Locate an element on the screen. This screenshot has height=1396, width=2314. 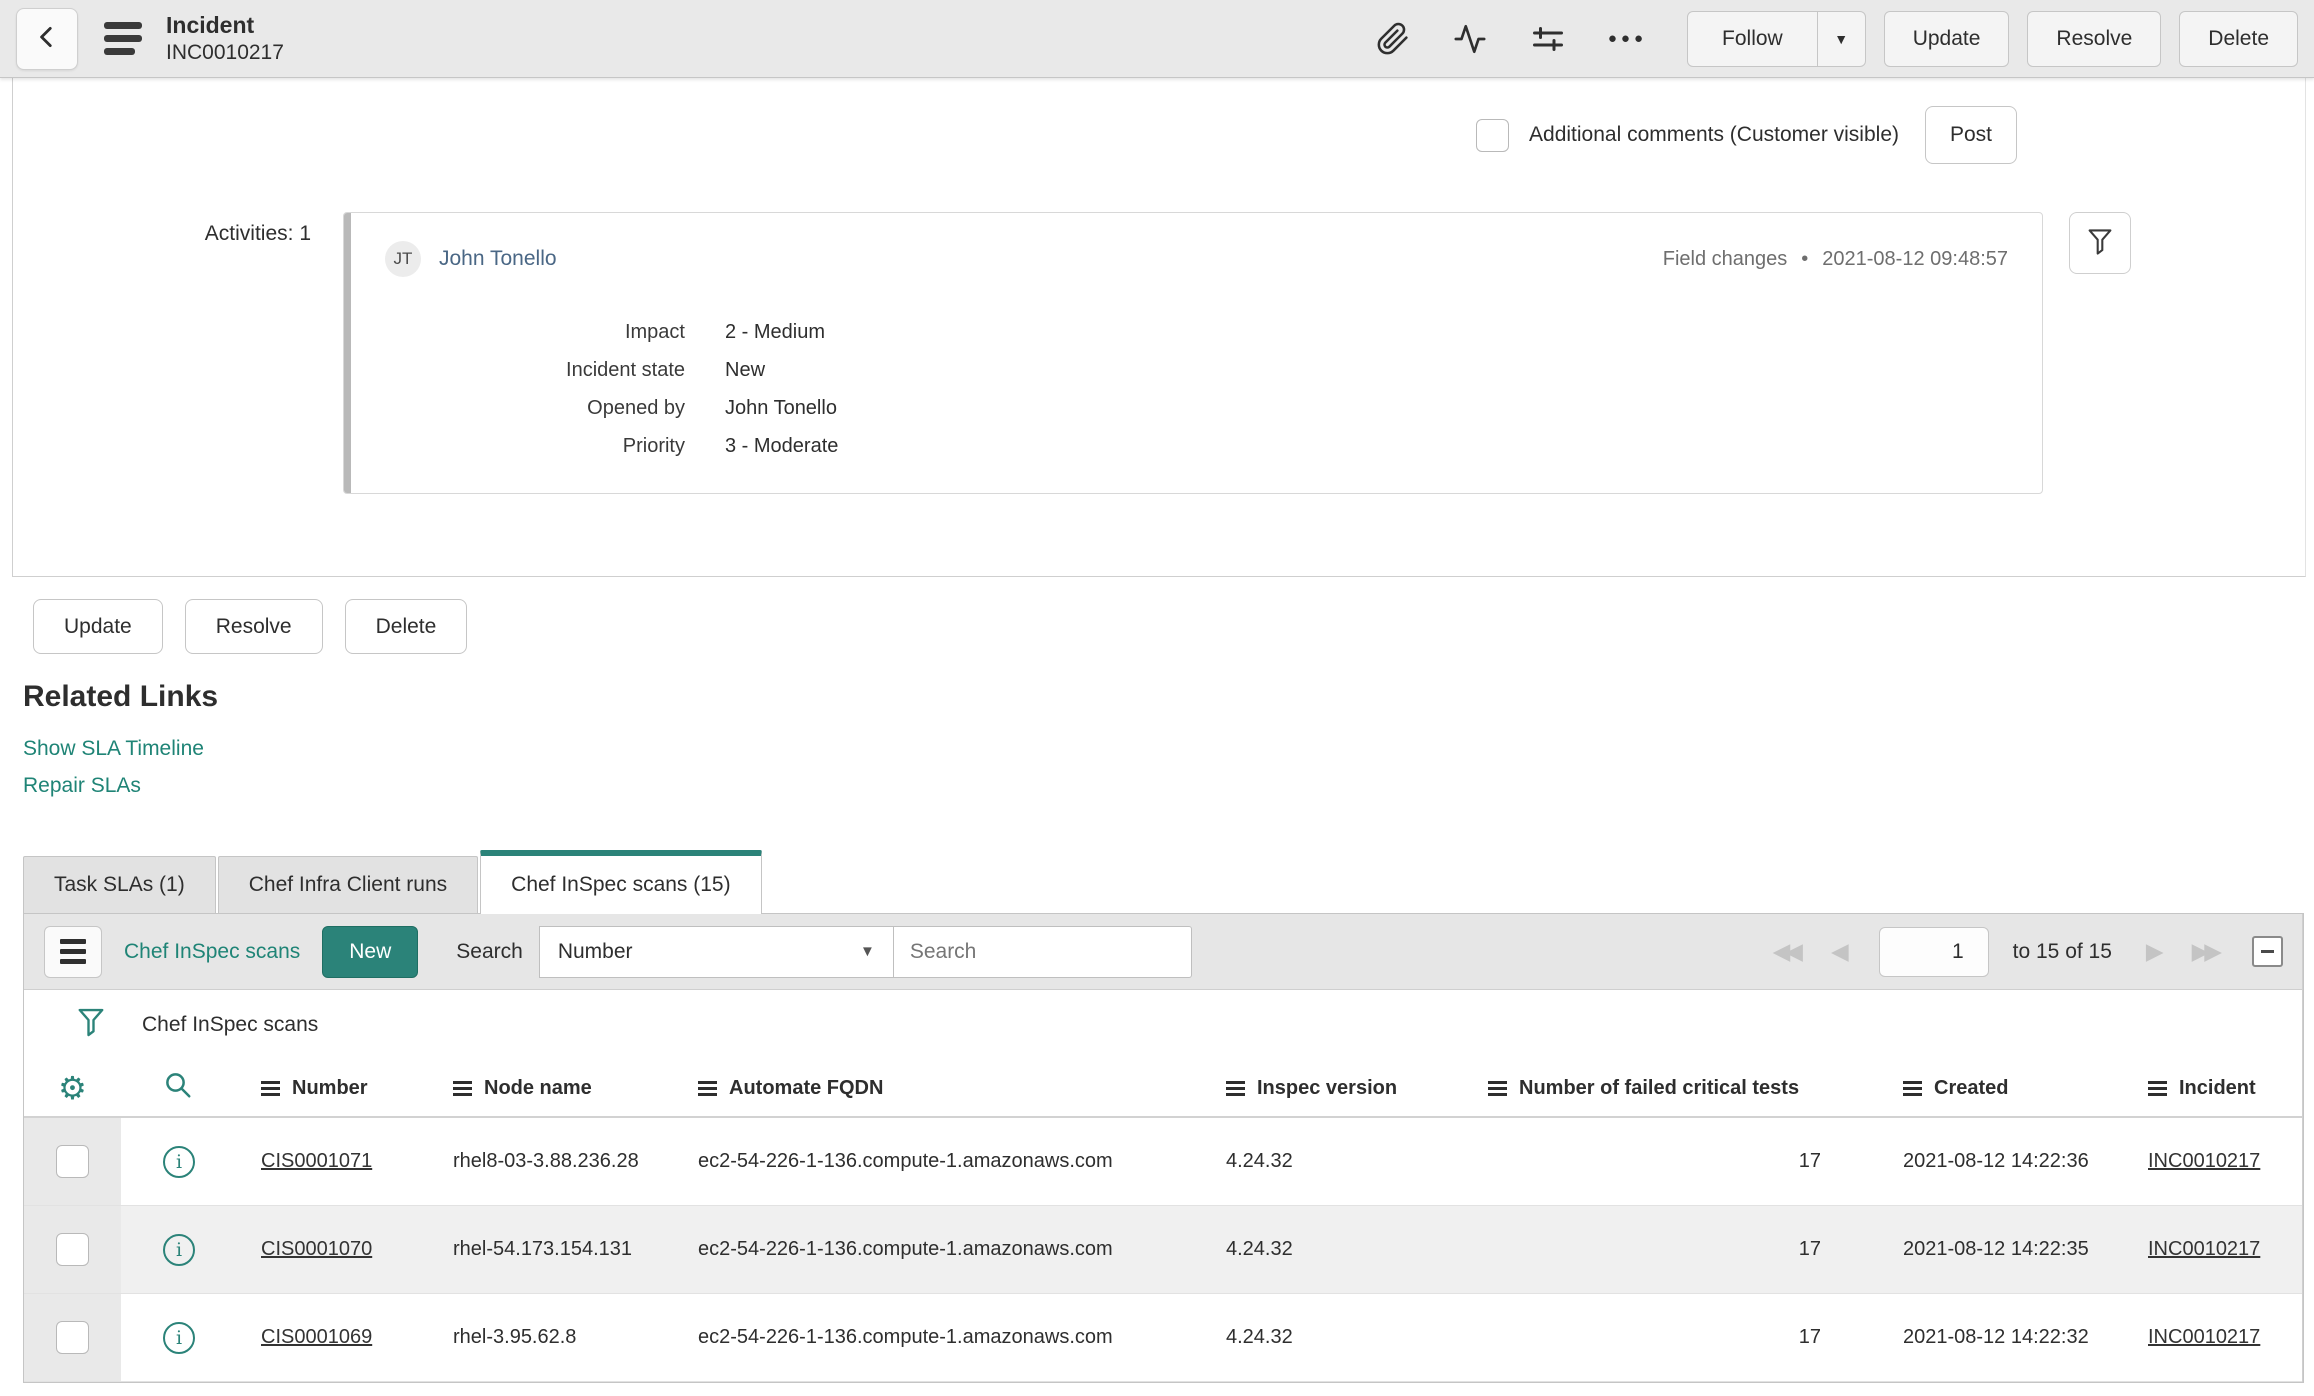
related-links-title: Related Links is located at coordinates (121, 696).